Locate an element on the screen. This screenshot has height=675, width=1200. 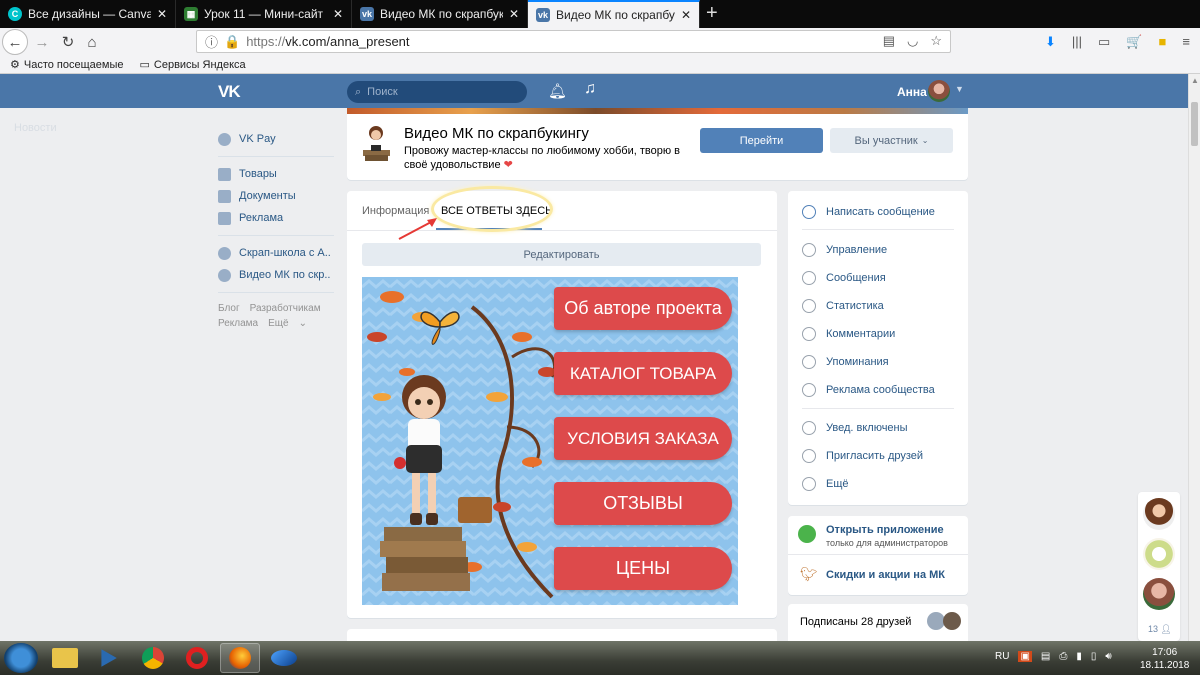
firefox-icon is located at coordinates (240, 658).